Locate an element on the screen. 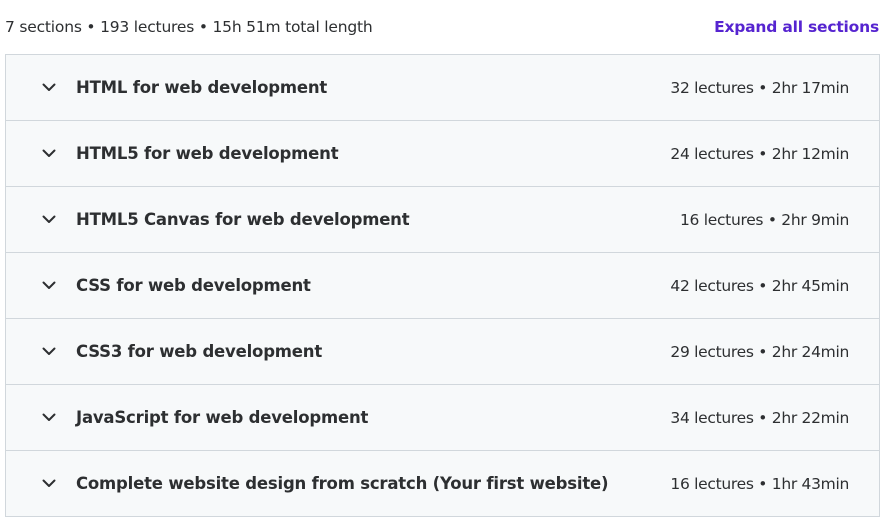 This screenshot has width=884, height=521. section-title: HTML5 Canvas for web development is located at coordinates (243, 219).